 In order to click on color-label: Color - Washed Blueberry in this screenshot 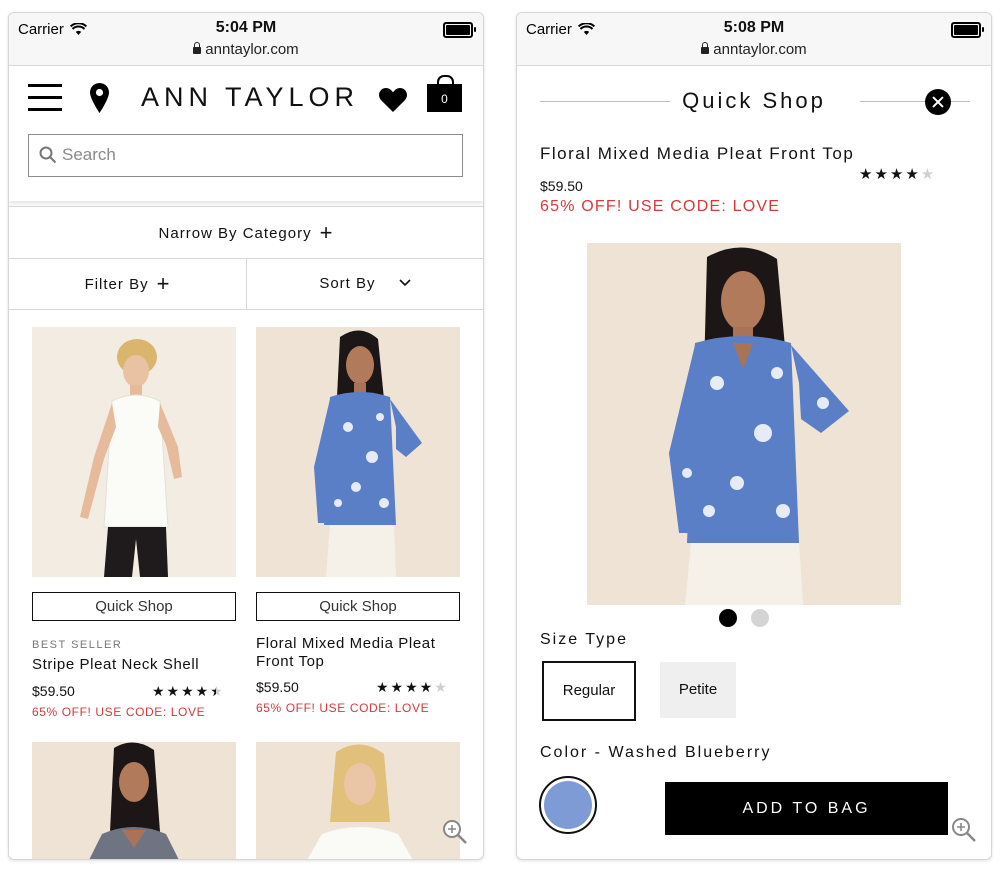, I will do `click(656, 752)`.